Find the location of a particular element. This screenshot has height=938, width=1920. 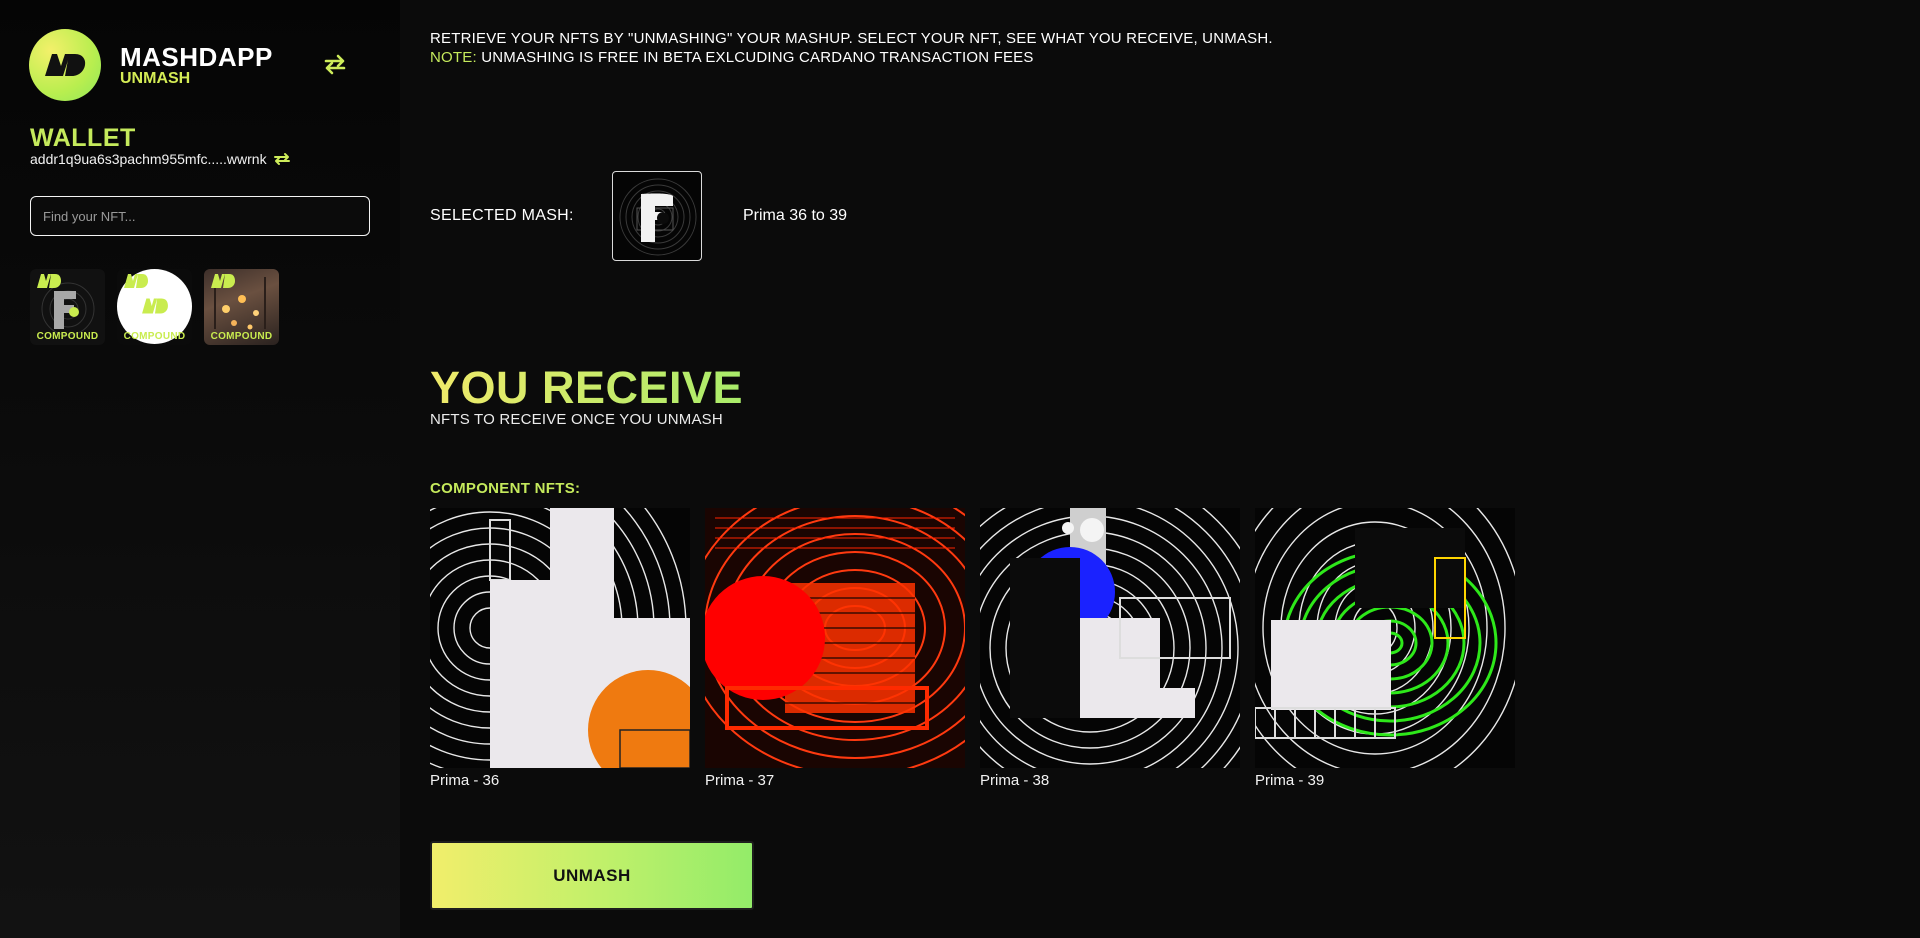

wallet-address-row: addr1q9ua6s3pachm955mfc.....wwrnk is located at coordinates (160, 159).